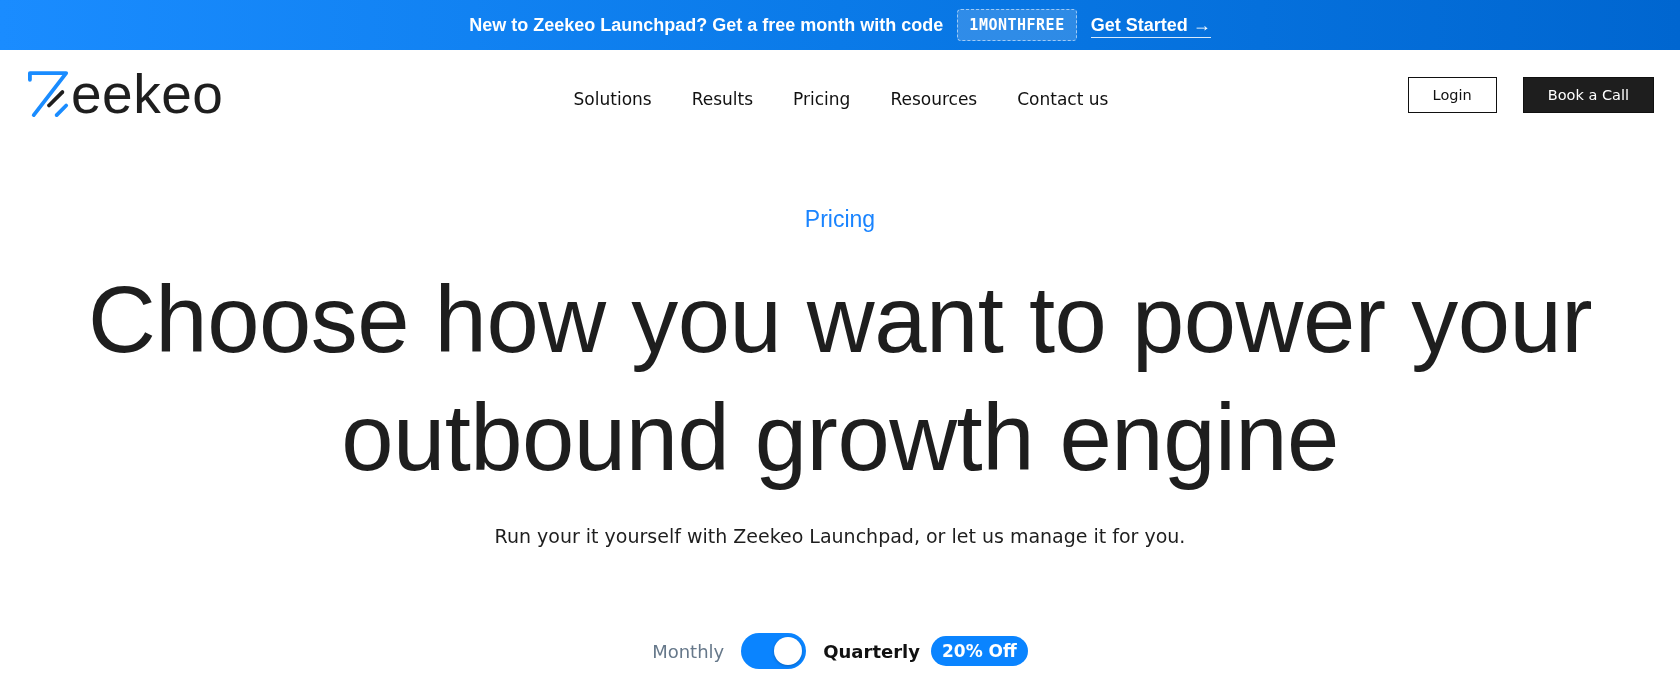 Image resolution: width=1680 pixels, height=696 pixels. What do you see at coordinates (49, 95) in the screenshot?
I see `logo-mark-icon` at bounding box center [49, 95].